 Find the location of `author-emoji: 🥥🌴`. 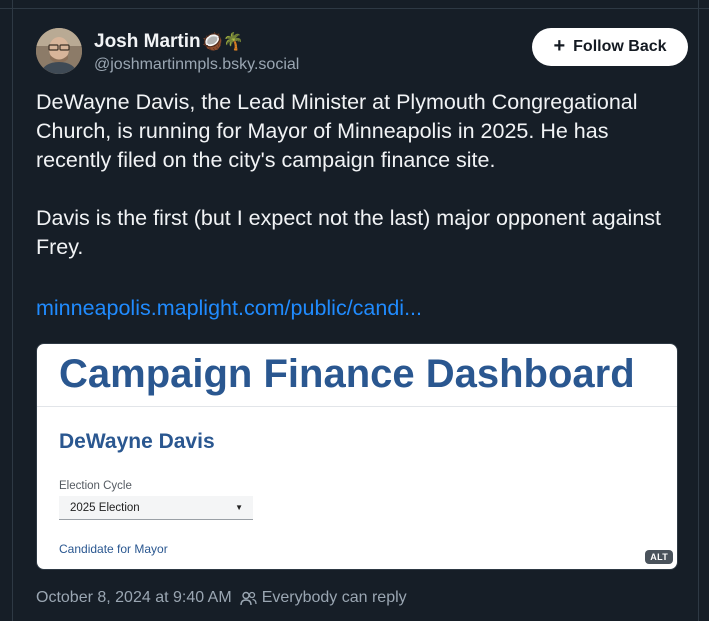

author-emoji: 🥥🌴 is located at coordinates (222, 41).